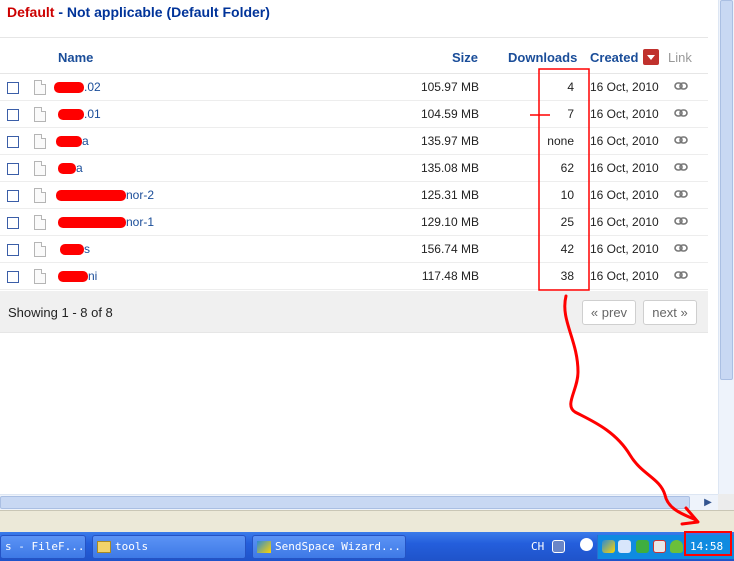  What do you see at coordinates (354, 141) in the screenshot?
I see `table-row: a 135.97 MB none 16 Oct, 2010` at bounding box center [354, 141].